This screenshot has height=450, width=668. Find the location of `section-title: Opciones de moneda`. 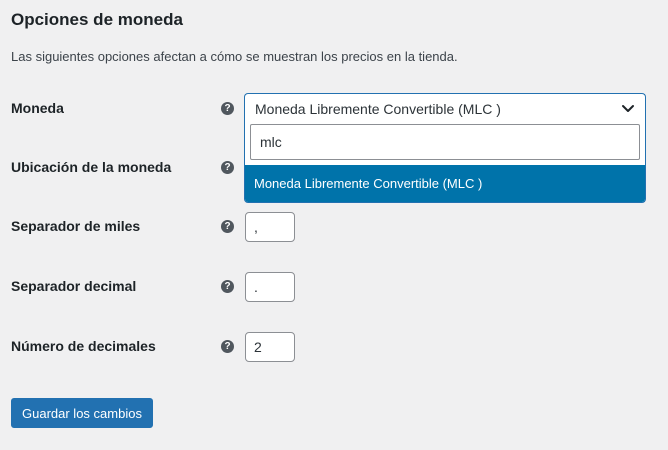

section-title: Opciones de moneda is located at coordinates (97, 19).